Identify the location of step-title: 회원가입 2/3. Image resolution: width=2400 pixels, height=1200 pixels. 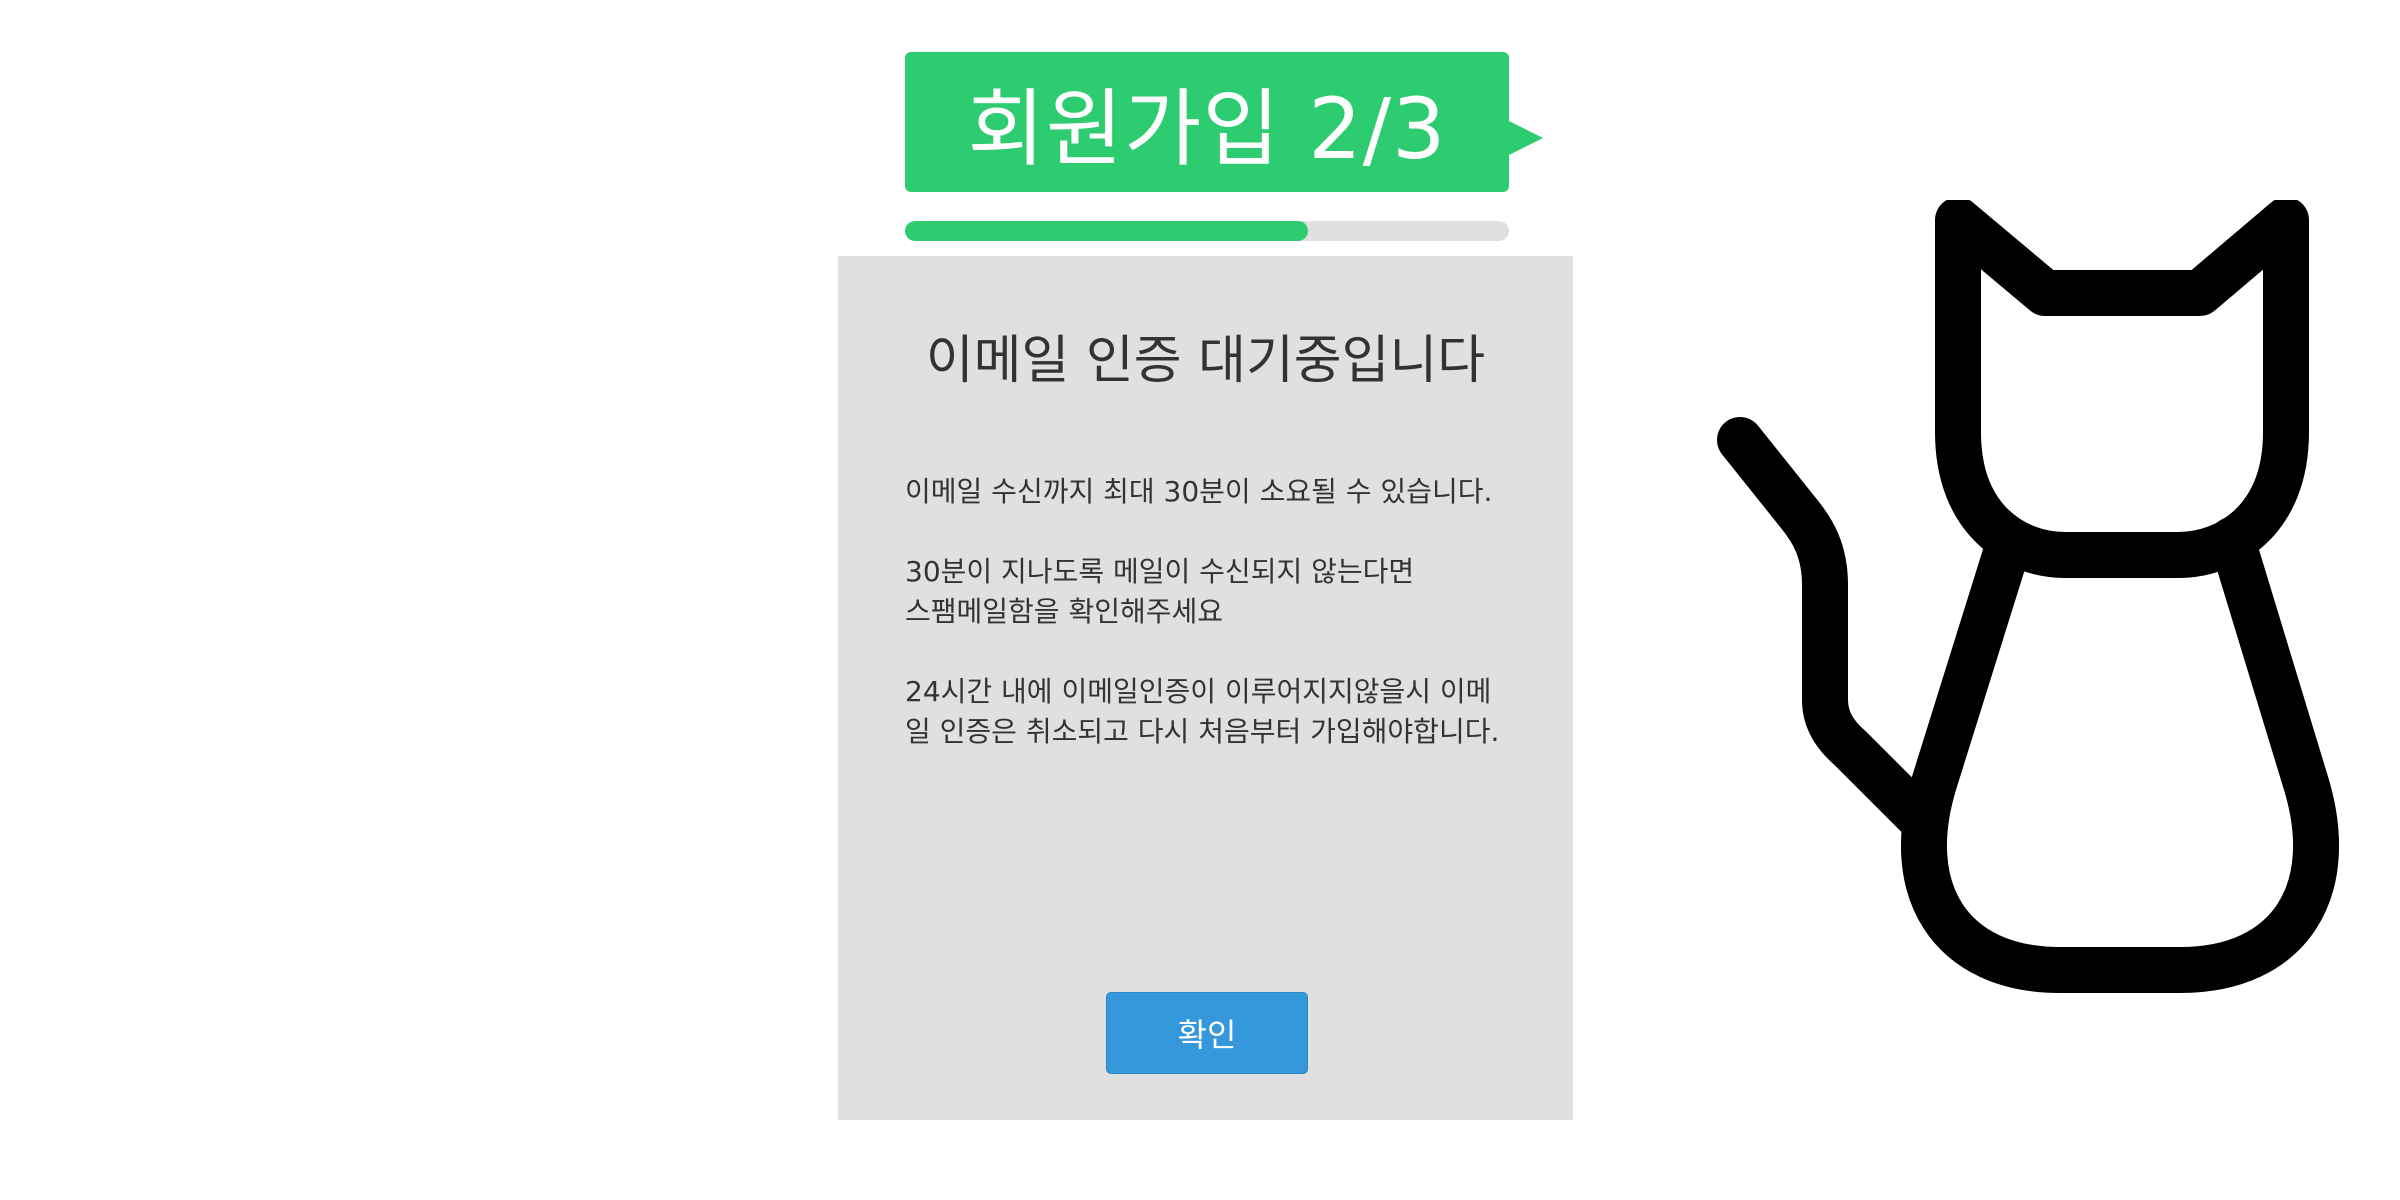
(1207, 122).